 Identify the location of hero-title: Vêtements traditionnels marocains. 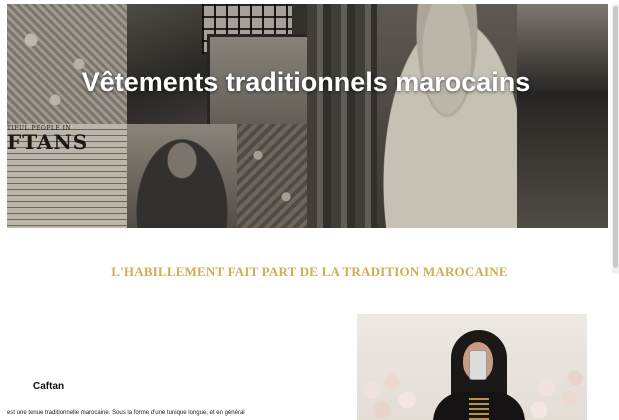
(306, 82).